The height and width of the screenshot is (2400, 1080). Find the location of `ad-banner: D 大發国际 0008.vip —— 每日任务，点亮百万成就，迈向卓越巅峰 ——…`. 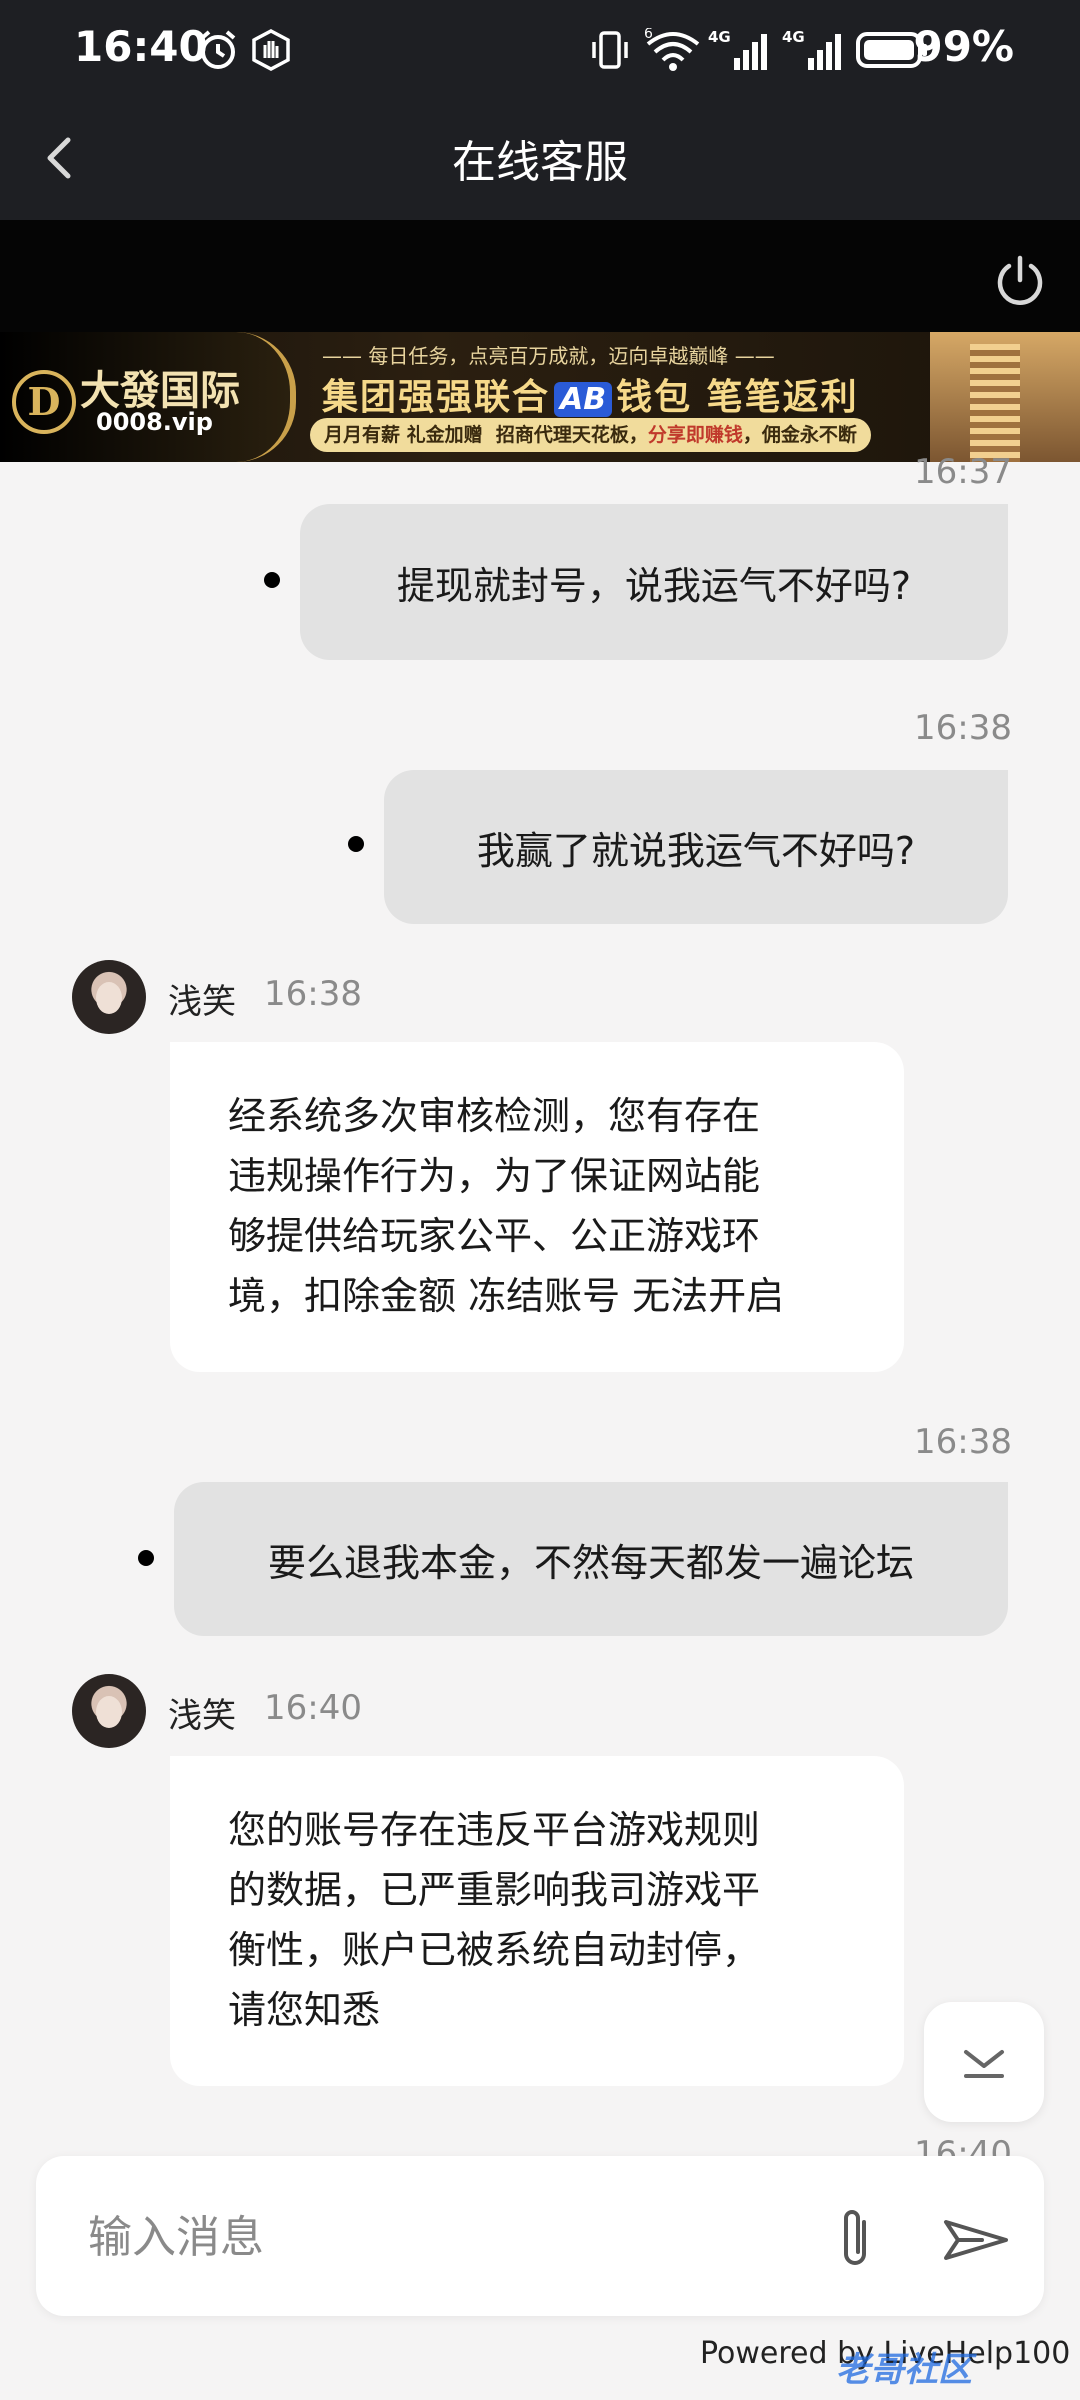

ad-banner: D 大發国际 0008.vip —— 每日任务，点亮百万成就，迈向卓越巅峰 ——… is located at coordinates (540, 397).